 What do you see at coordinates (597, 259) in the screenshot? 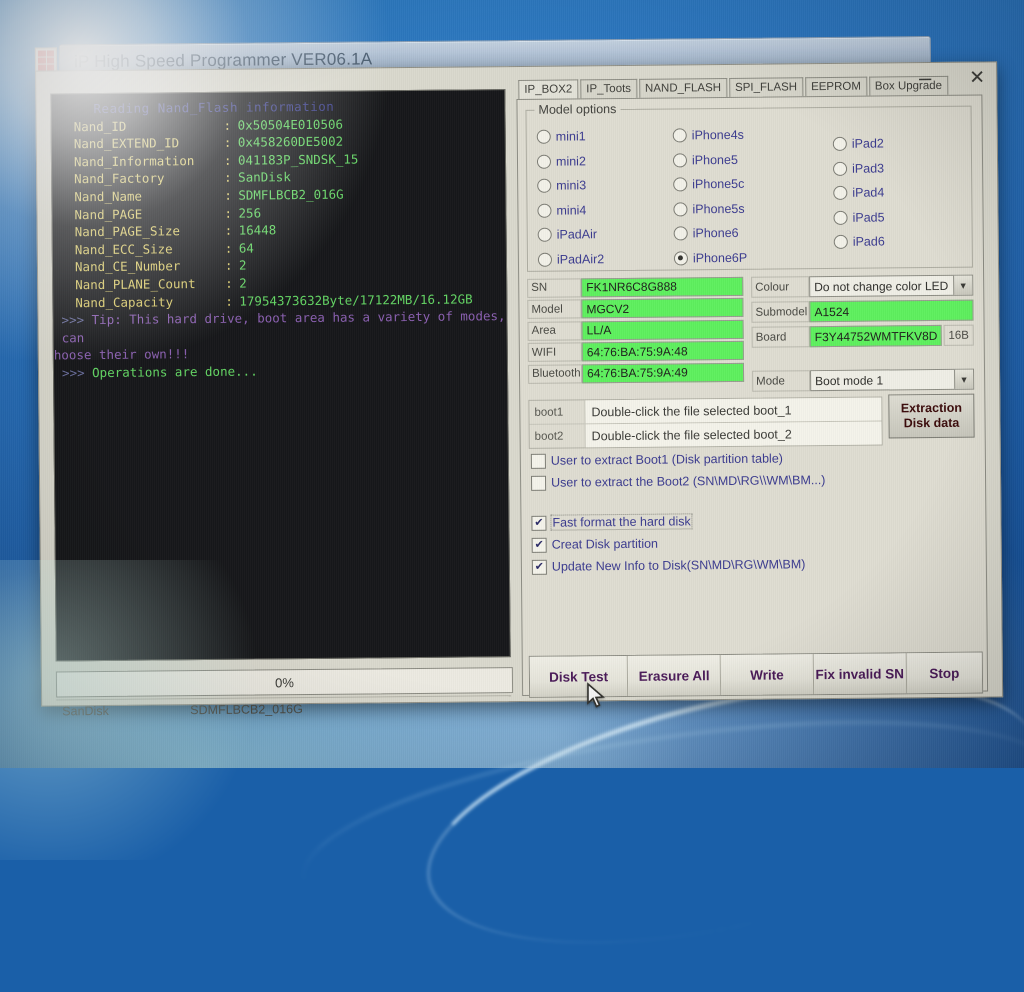
I see `radio-ipadair2: iPadAir2` at bounding box center [597, 259].